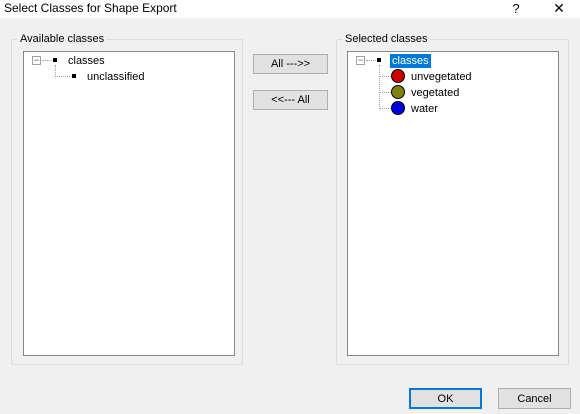 The image size is (580, 414). What do you see at coordinates (115, 77) in the screenshot?
I see `tree-item-unclassified: unclassified` at bounding box center [115, 77].